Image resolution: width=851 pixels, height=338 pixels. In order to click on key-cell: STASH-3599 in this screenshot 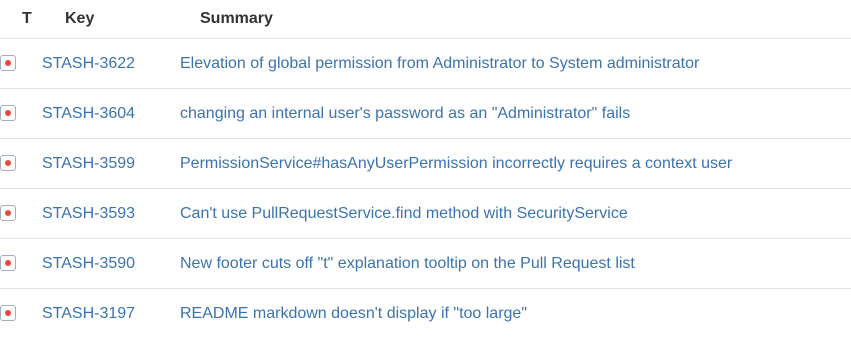, I will do `click(111, 163)`.